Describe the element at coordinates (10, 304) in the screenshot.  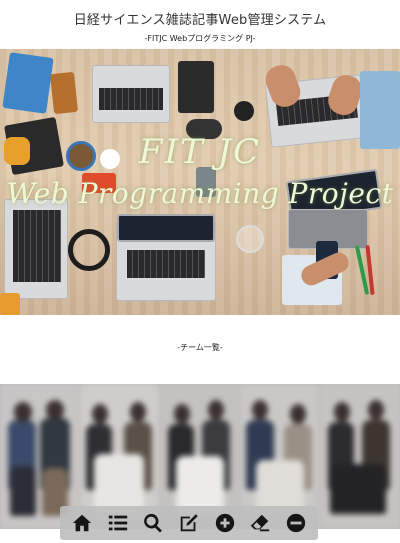
I see `sticky-note` at that location.